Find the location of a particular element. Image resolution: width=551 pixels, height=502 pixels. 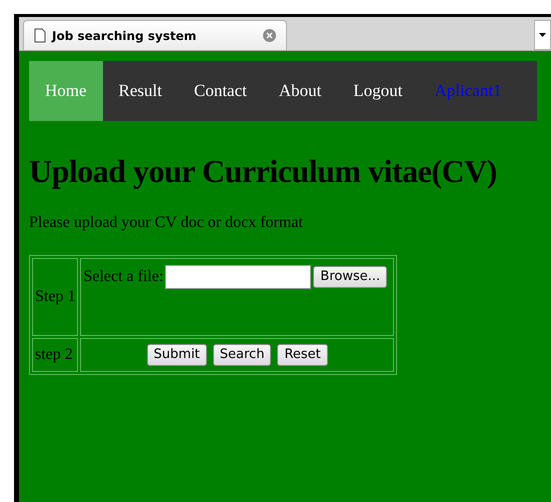

intro-text: Please upload your CV doc or docx format is located at coordinates (166, 223).